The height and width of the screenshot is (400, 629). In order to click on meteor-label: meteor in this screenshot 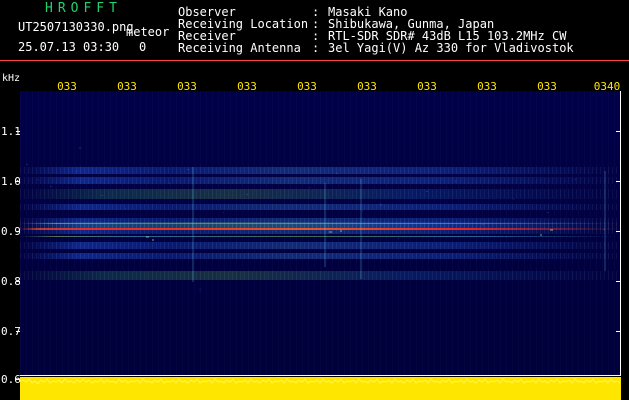, I will do `click(148, 32)`.